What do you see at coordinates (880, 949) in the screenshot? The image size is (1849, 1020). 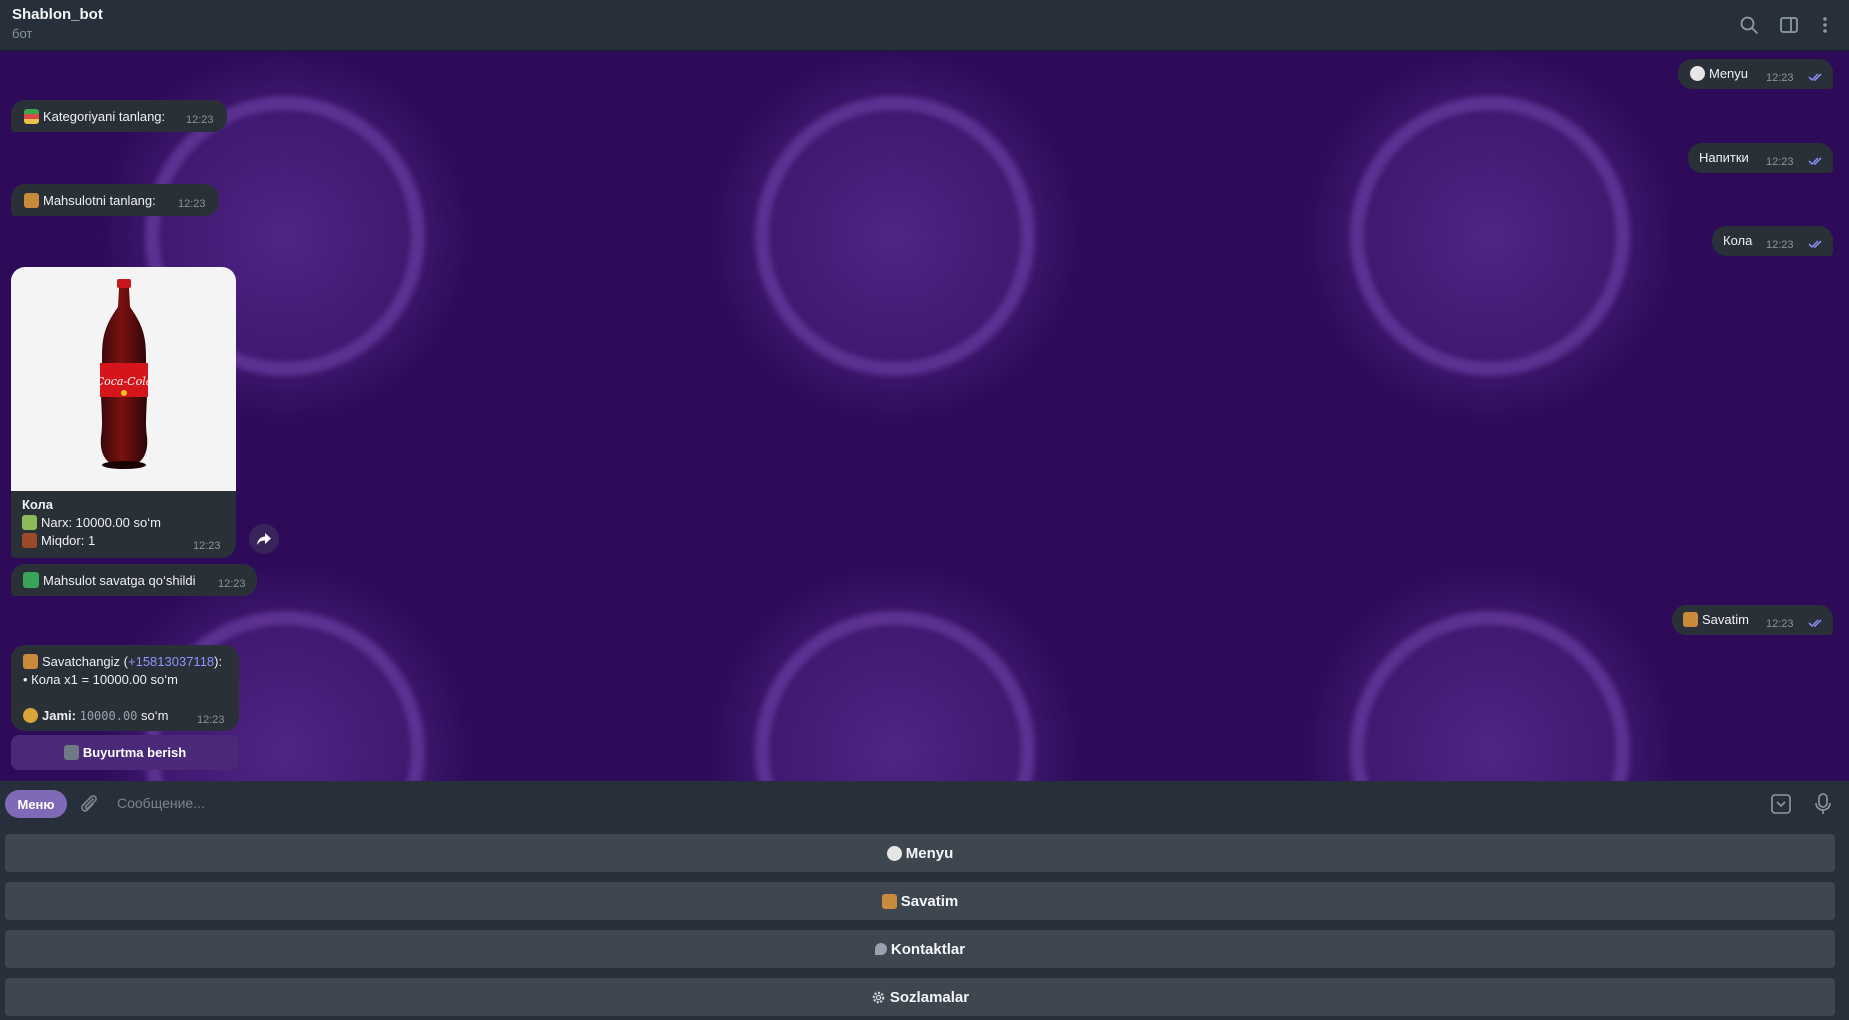 I see `phone-emoji-icon` at bounding box center [880, 949].